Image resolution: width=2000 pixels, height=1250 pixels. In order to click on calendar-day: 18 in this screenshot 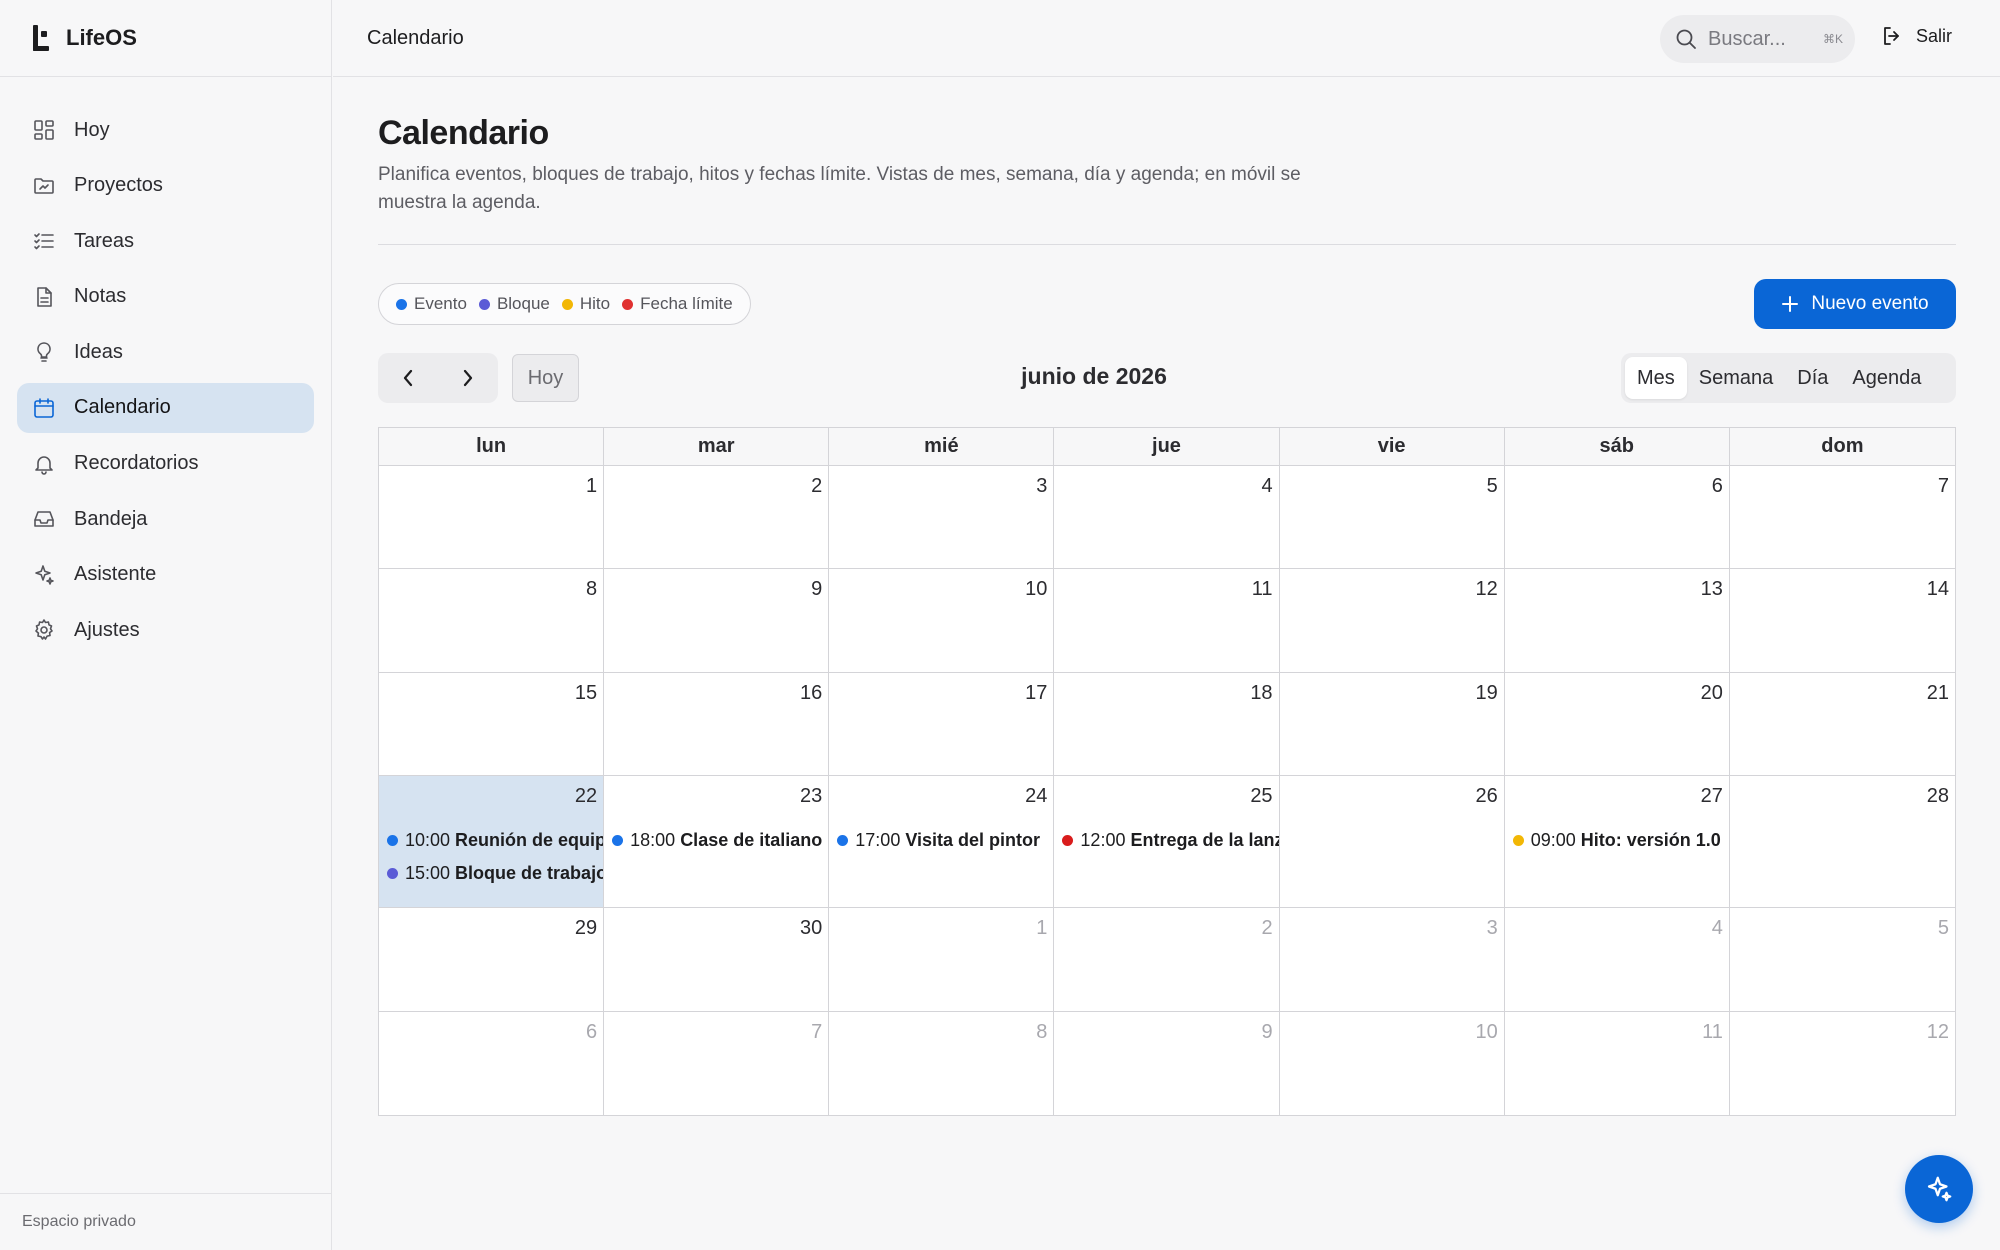, I will do `click(1167, 724)`.